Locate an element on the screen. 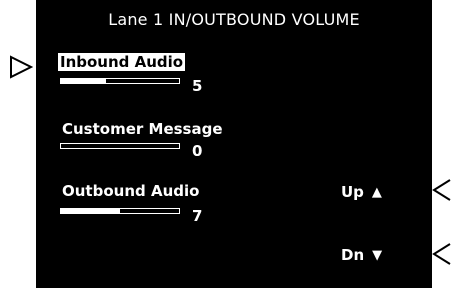 The image size is (453, 288). selection-pointer-icon is located at coordinates (21, 67).